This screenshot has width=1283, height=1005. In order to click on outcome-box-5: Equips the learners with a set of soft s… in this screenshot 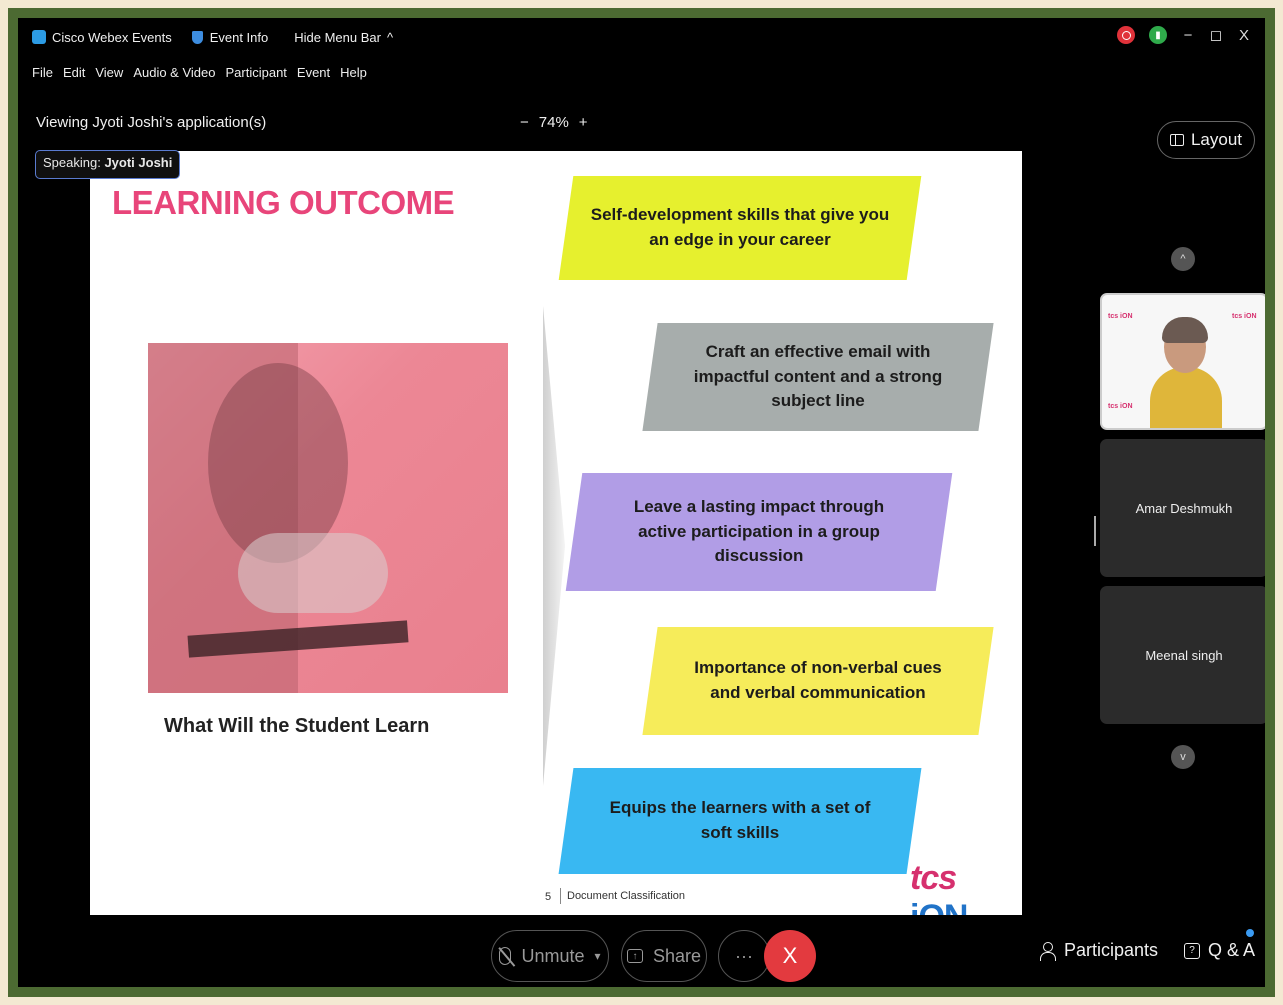, I will do `click(740, 821)`.